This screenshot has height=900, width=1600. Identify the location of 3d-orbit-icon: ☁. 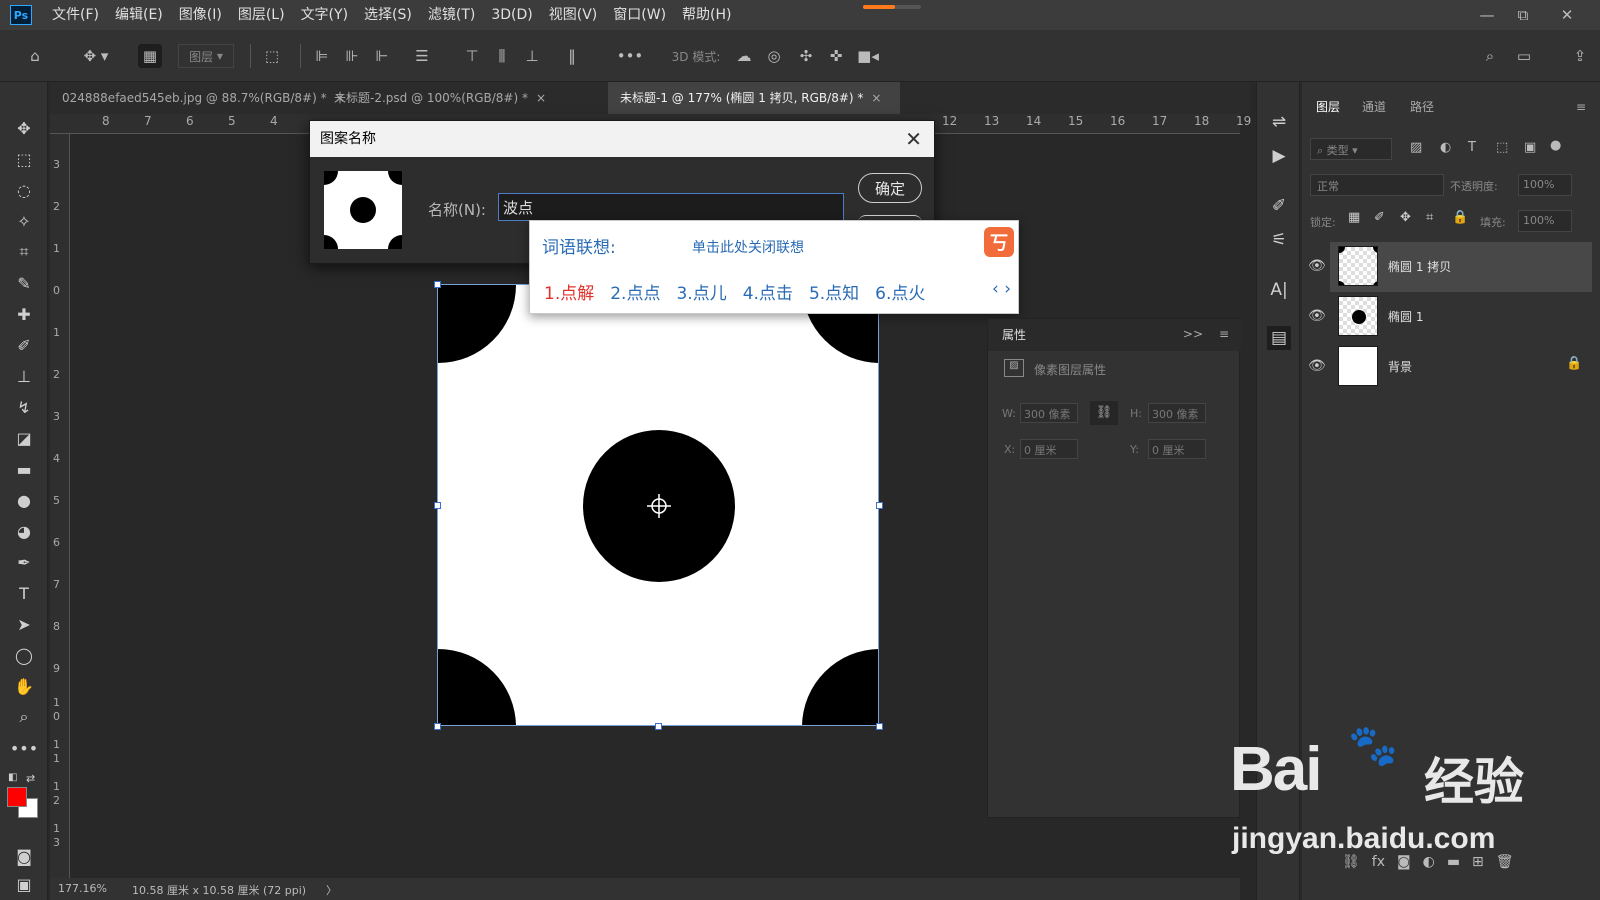
(744, 56).